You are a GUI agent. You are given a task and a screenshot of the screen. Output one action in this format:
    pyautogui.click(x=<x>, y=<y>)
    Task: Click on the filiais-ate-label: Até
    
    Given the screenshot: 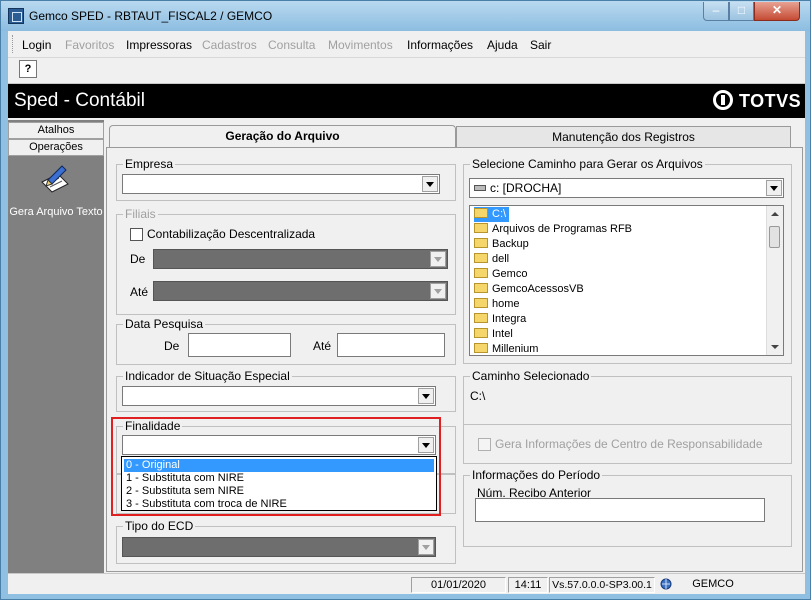 What is the action you would take?
    pyautogui.click(x=139, y=292)
    